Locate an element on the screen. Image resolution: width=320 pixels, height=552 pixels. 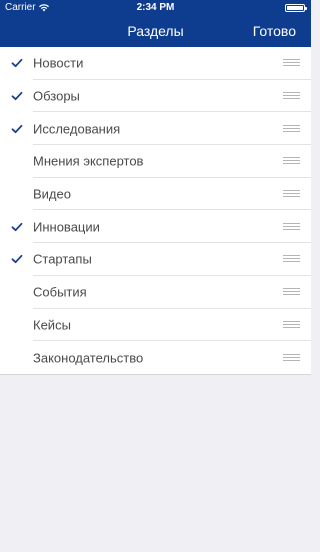
section-row: Инновации is located at coordinates (155, 226).